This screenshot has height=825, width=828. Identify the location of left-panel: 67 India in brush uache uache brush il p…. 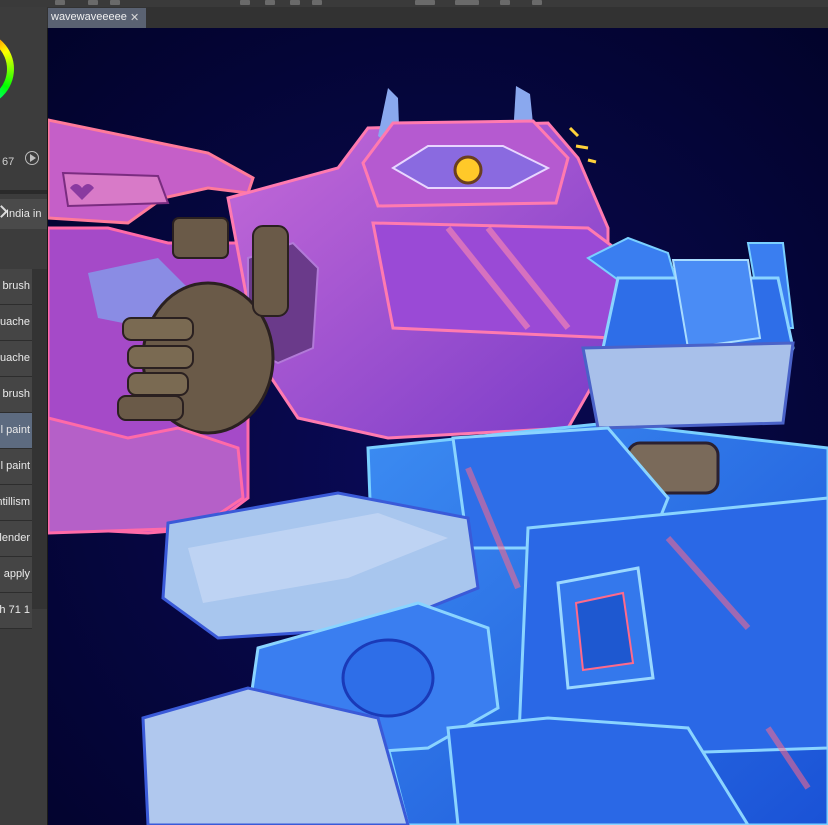
(24, 416).